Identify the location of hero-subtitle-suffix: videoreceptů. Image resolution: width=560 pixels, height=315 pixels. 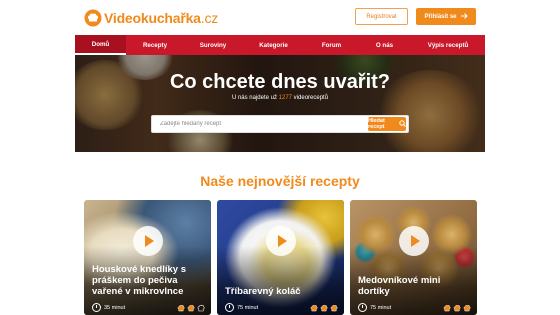
(310, 98).